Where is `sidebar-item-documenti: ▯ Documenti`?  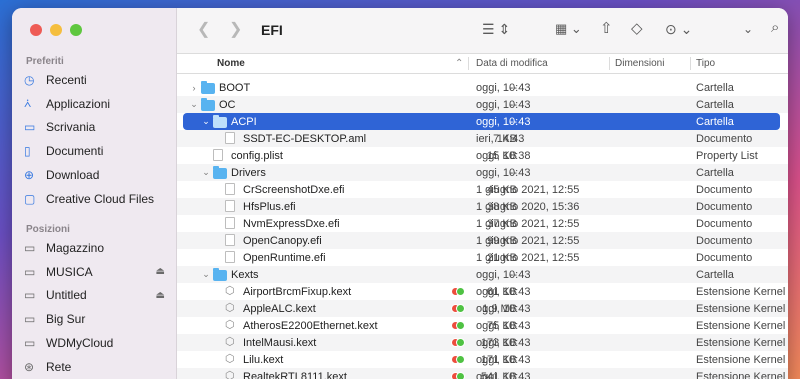 sidebar-item-documenti: ▯ Documenti is located at coordinates (96, 151).